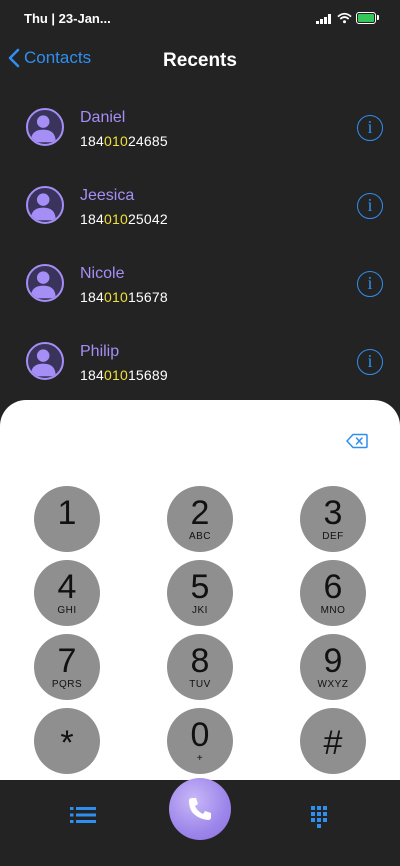  What do you see at coordinates (107, 195) in the screenshot?
I see `contact-name: Jeesica` at bounding box center [107, 195].